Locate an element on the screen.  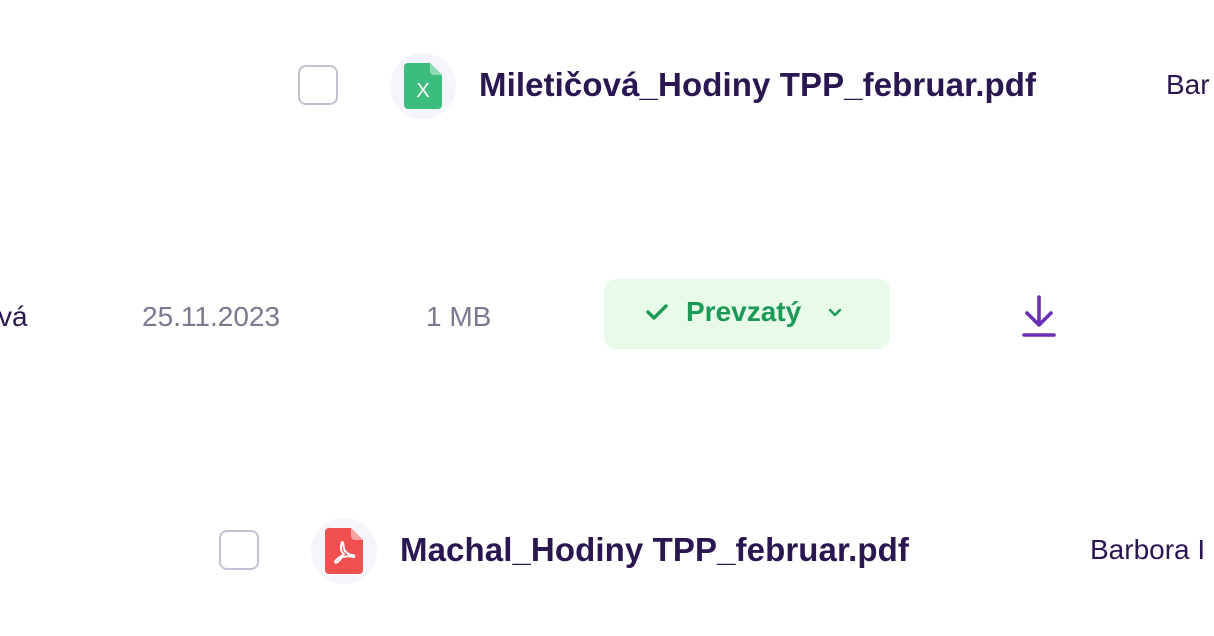
status-dropdown: Prevzatý is located at coordinates (747, 314).